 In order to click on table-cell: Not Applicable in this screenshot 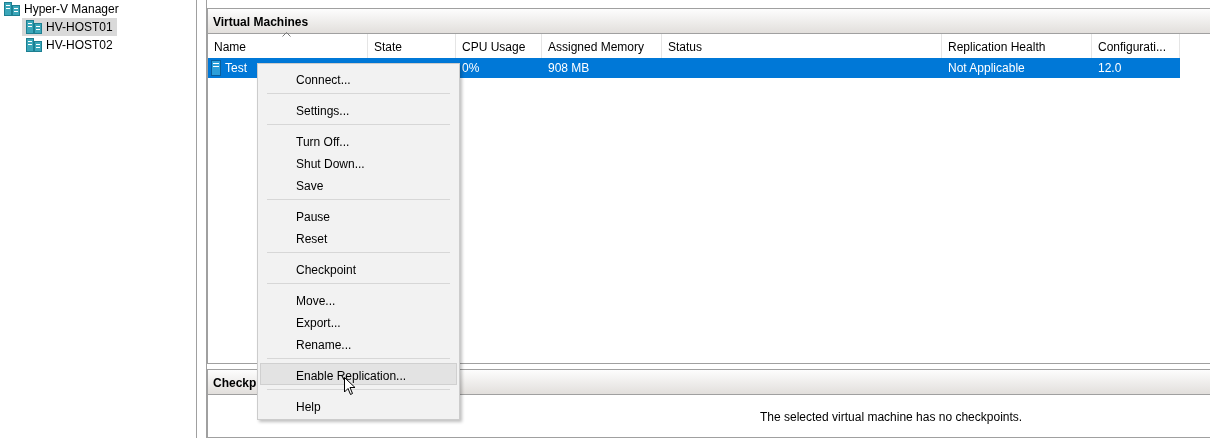, I will do `click(986, 68)`.